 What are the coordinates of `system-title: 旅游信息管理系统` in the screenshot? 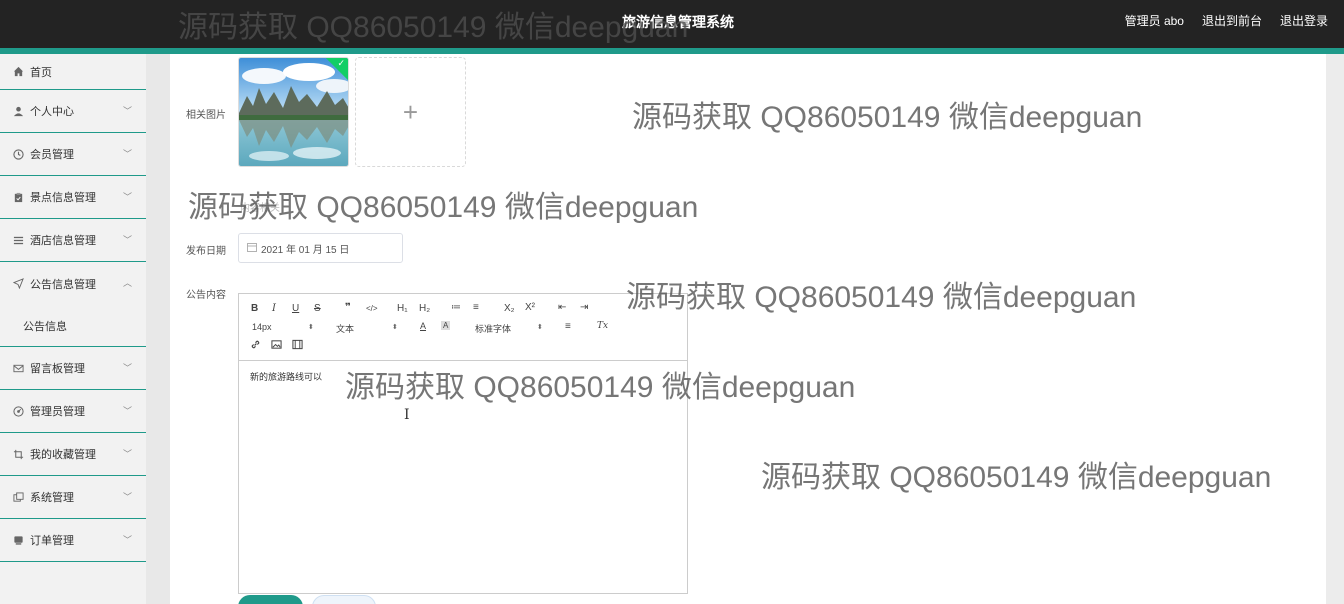 It's located at (678, 22).